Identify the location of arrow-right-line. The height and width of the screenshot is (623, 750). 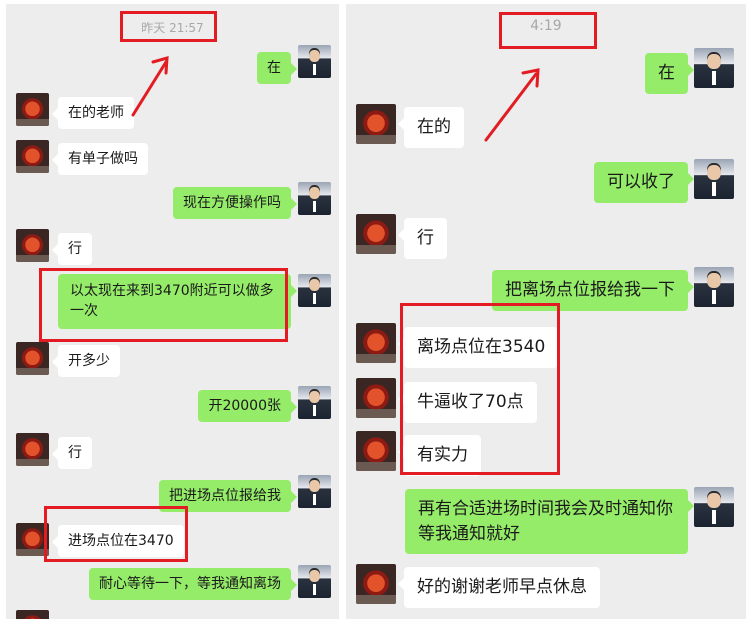
(511, 107).